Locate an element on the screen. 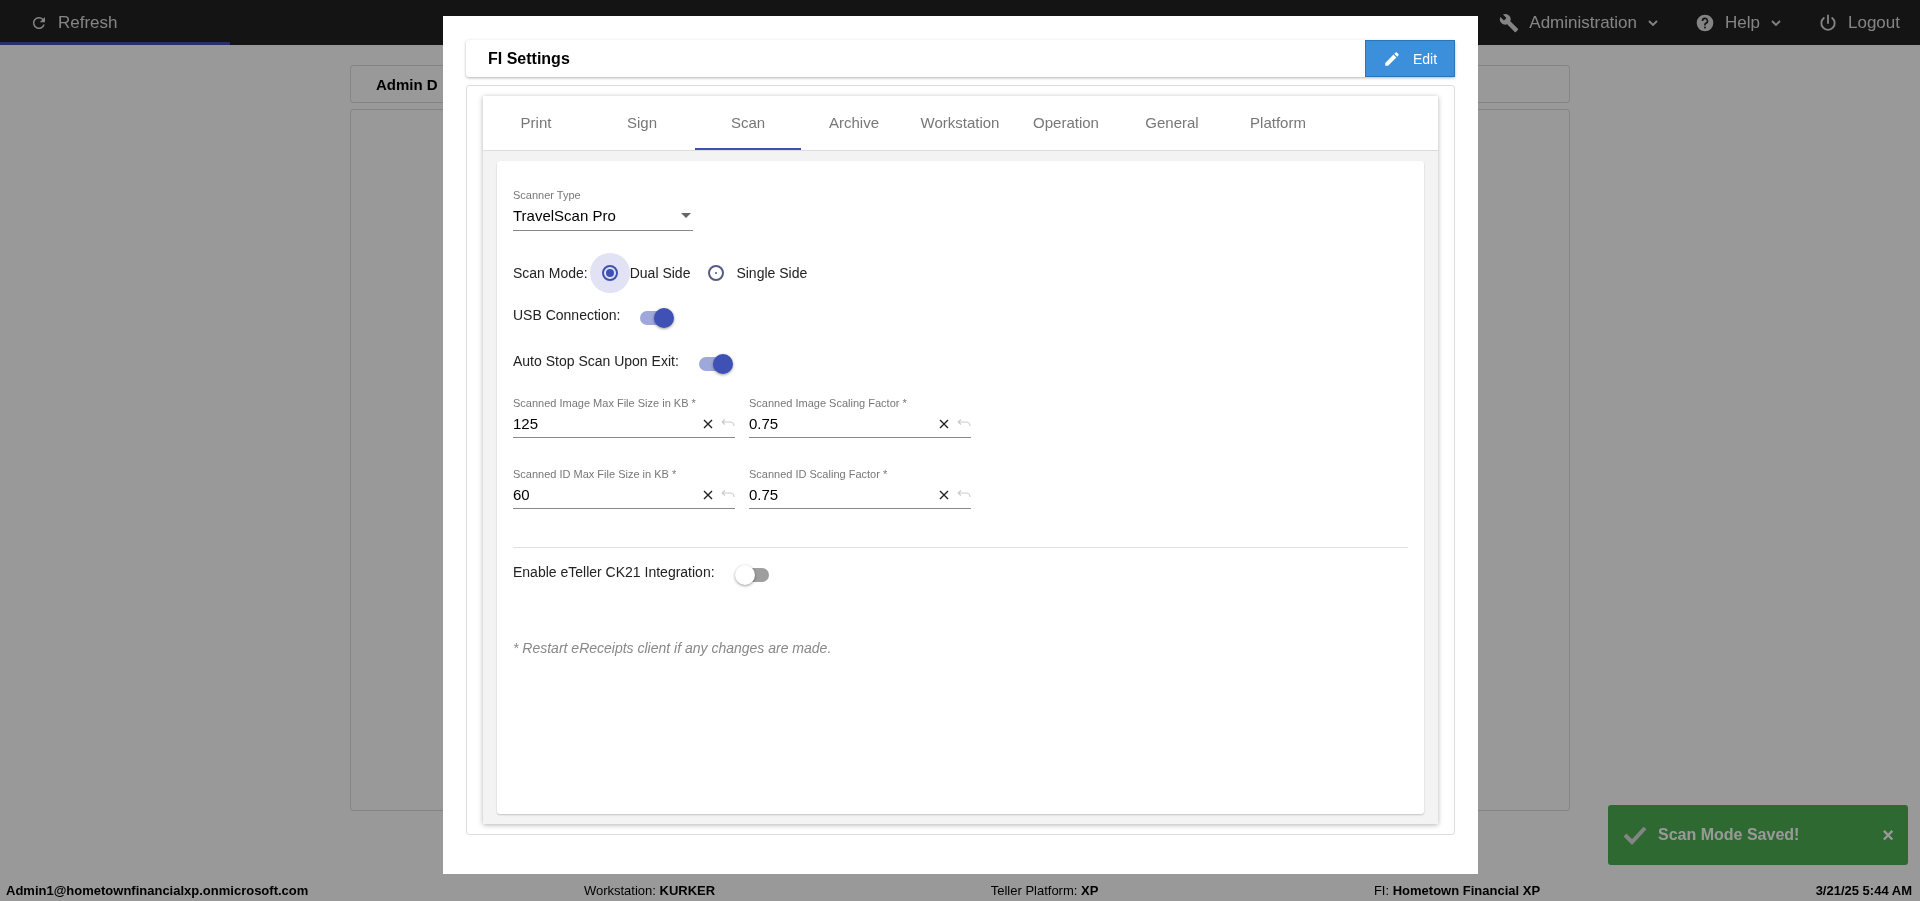 This screenshot has width=1920, height=901. radio-option: Dual Side is located at coordinates (640, 273).